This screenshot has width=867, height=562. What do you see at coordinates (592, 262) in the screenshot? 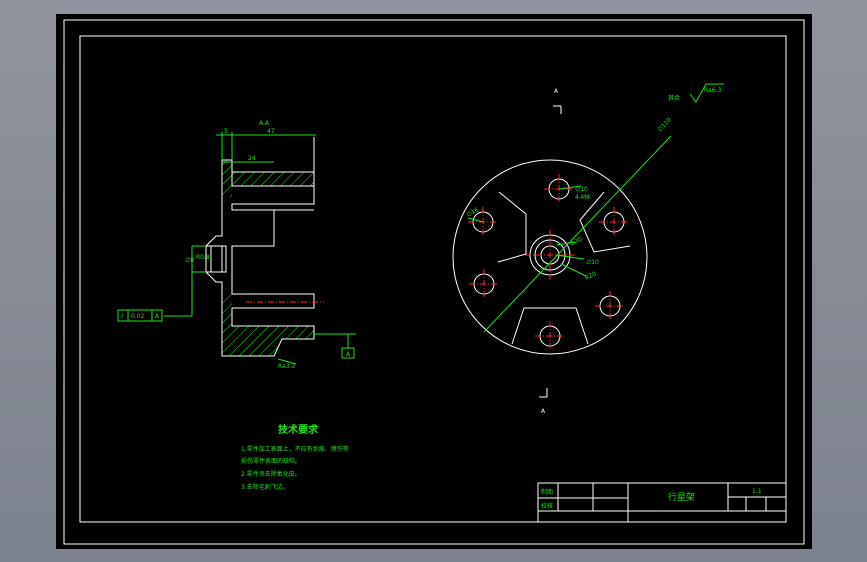
I see `dim-center-2: ∅10` at bounding box center [592, 262].